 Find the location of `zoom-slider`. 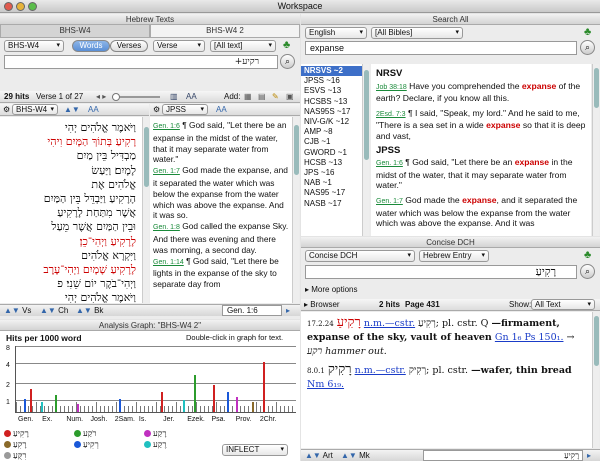

zoom-slider is located at coordinates (136, 97).